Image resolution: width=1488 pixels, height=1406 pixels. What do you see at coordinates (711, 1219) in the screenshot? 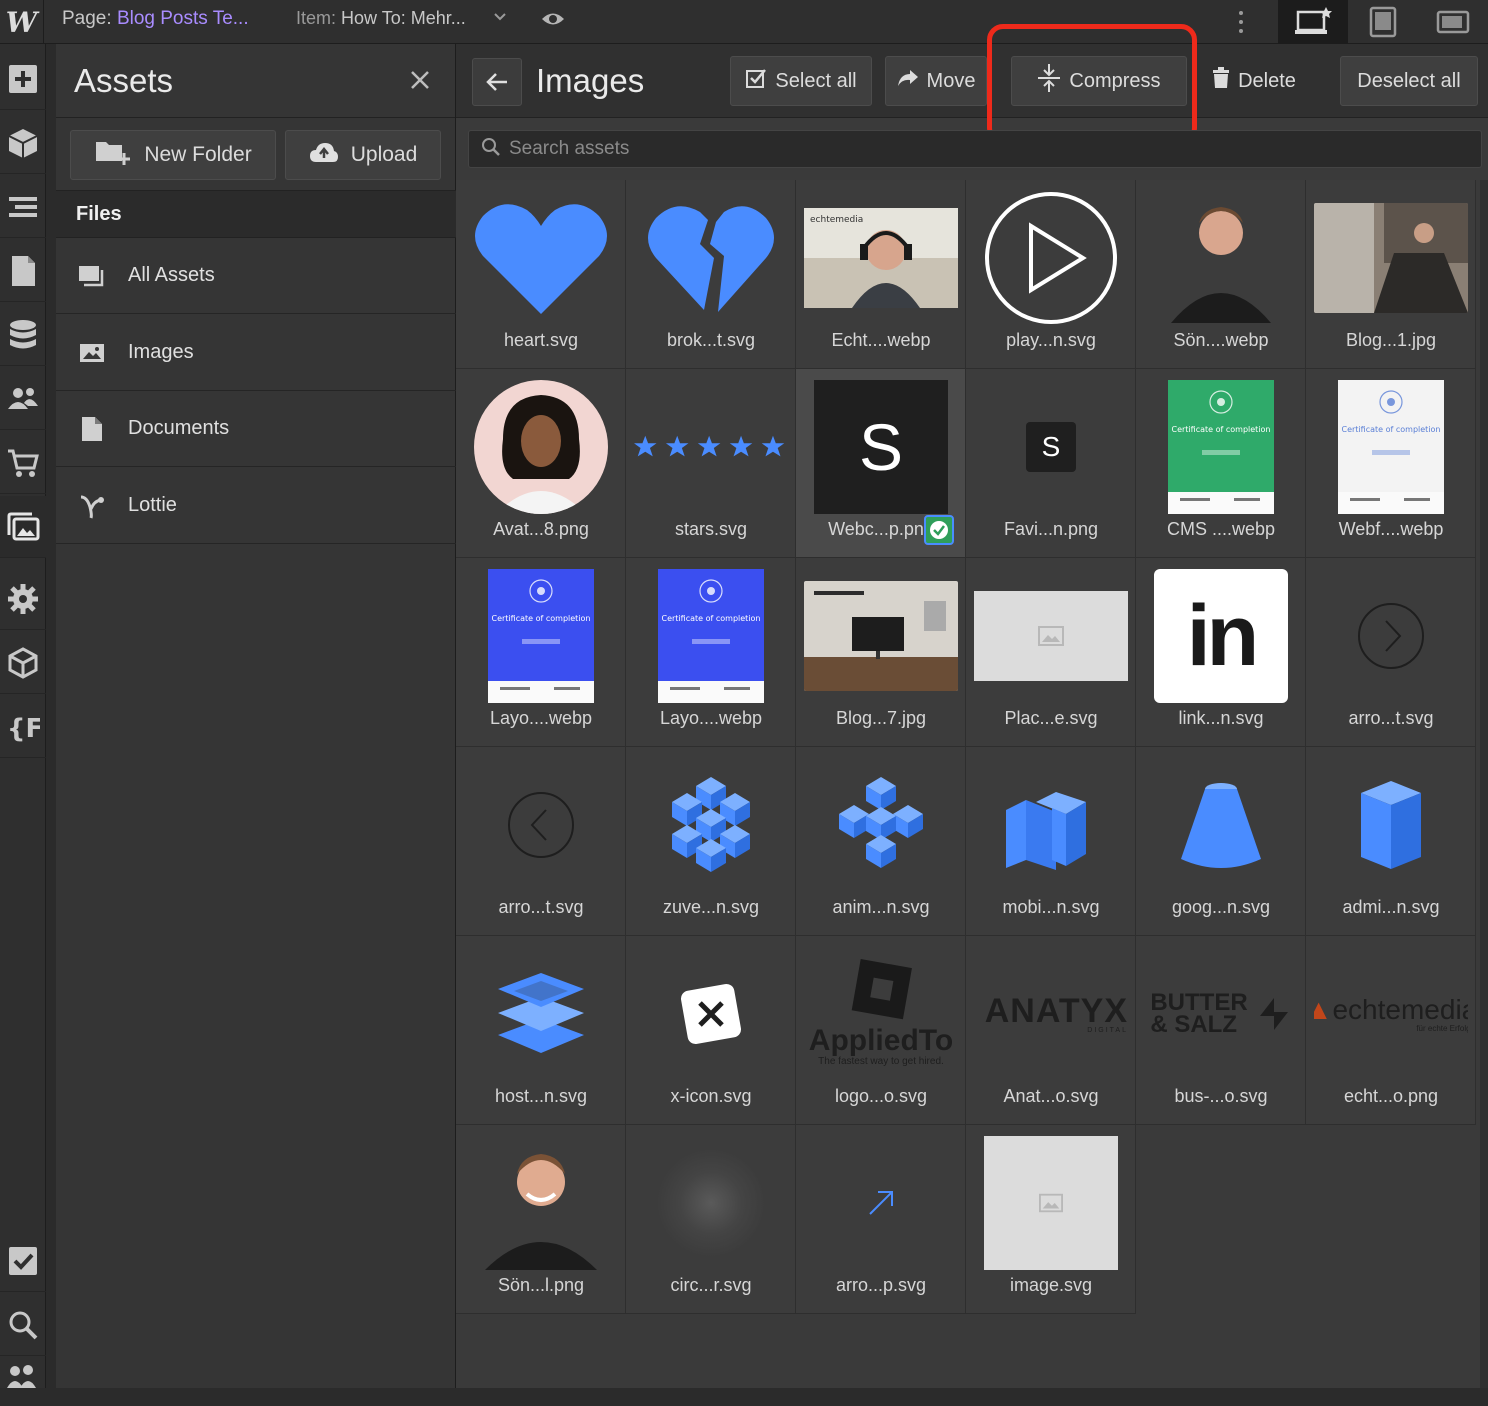
I see `asset-tile: circ...r.svg` at bounding box center [711, 1219].